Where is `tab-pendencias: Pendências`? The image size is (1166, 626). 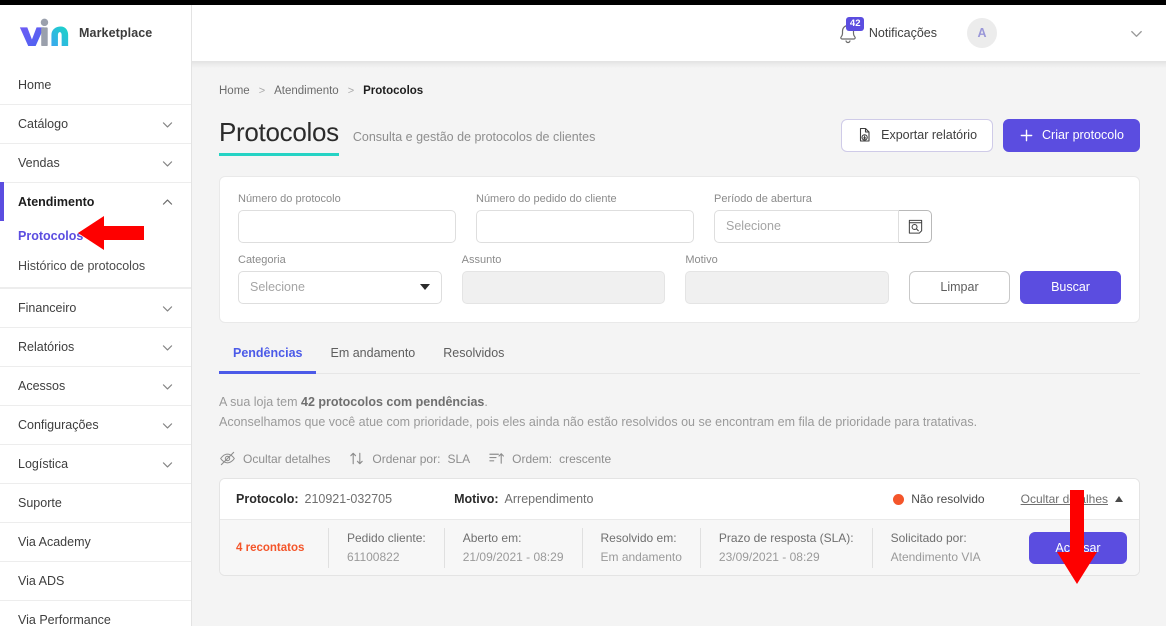 tab-pendencias: Pendências is located at coordinates (268, 360).